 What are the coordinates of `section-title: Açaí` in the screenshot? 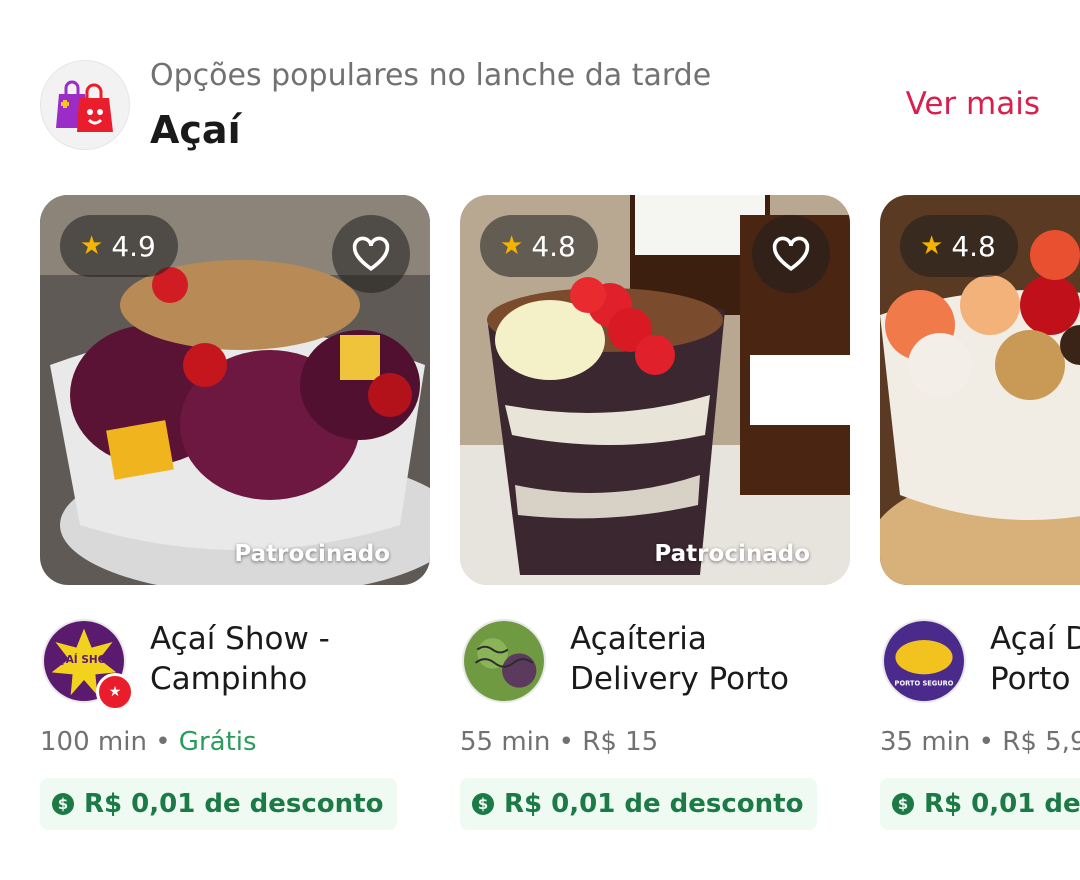 It's located at (195, 130).